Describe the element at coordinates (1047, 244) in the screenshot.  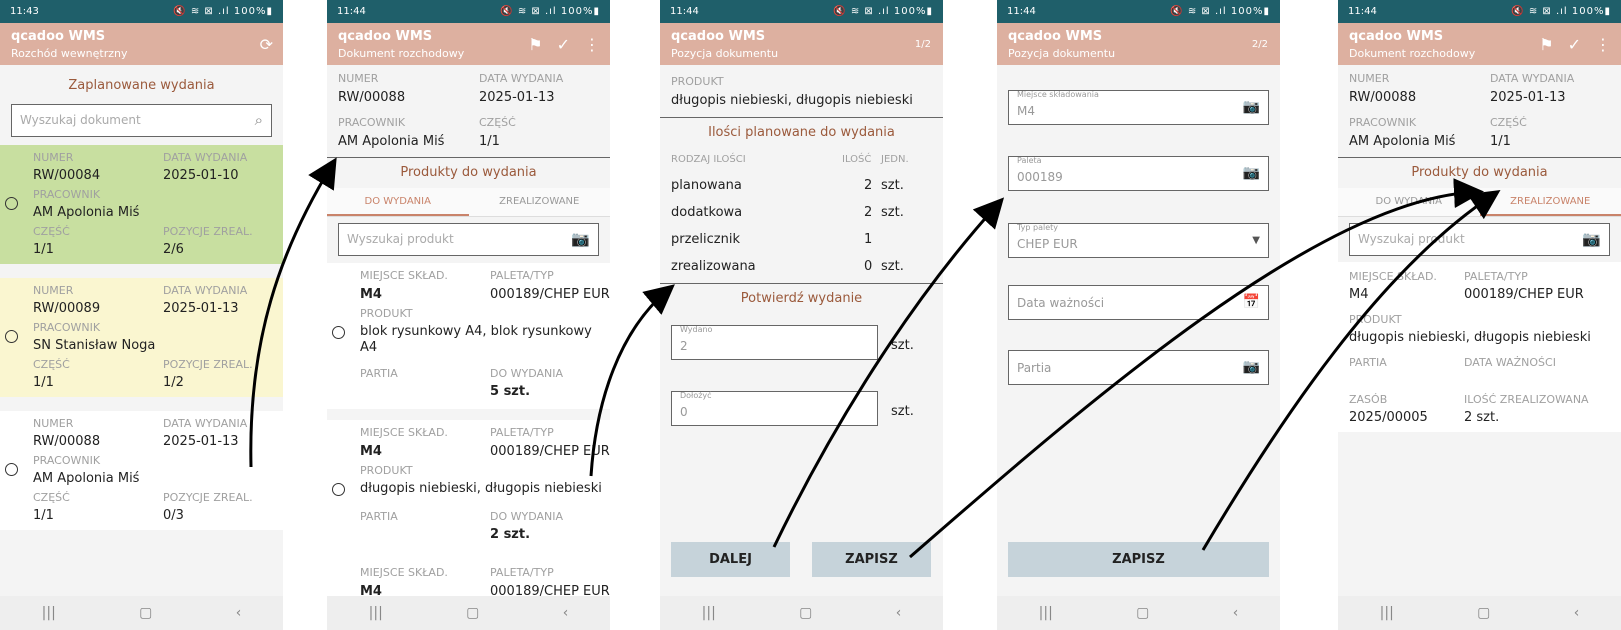
I see `pallet-type-value: CHEP EUR` at that location.